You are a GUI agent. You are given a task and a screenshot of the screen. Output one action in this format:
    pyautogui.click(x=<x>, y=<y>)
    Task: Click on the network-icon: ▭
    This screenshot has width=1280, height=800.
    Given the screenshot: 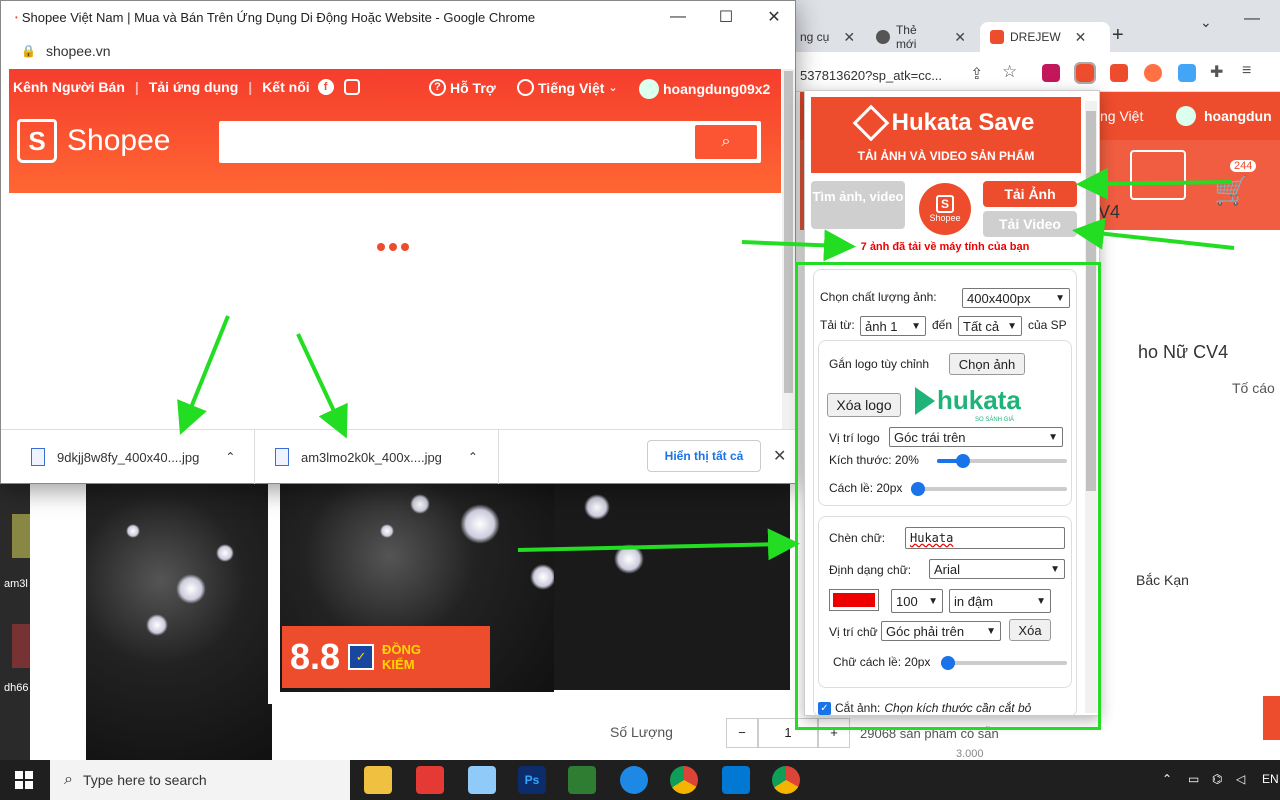 What is the action you would take?
    pyautogui.click(x=1193, y=779)
    